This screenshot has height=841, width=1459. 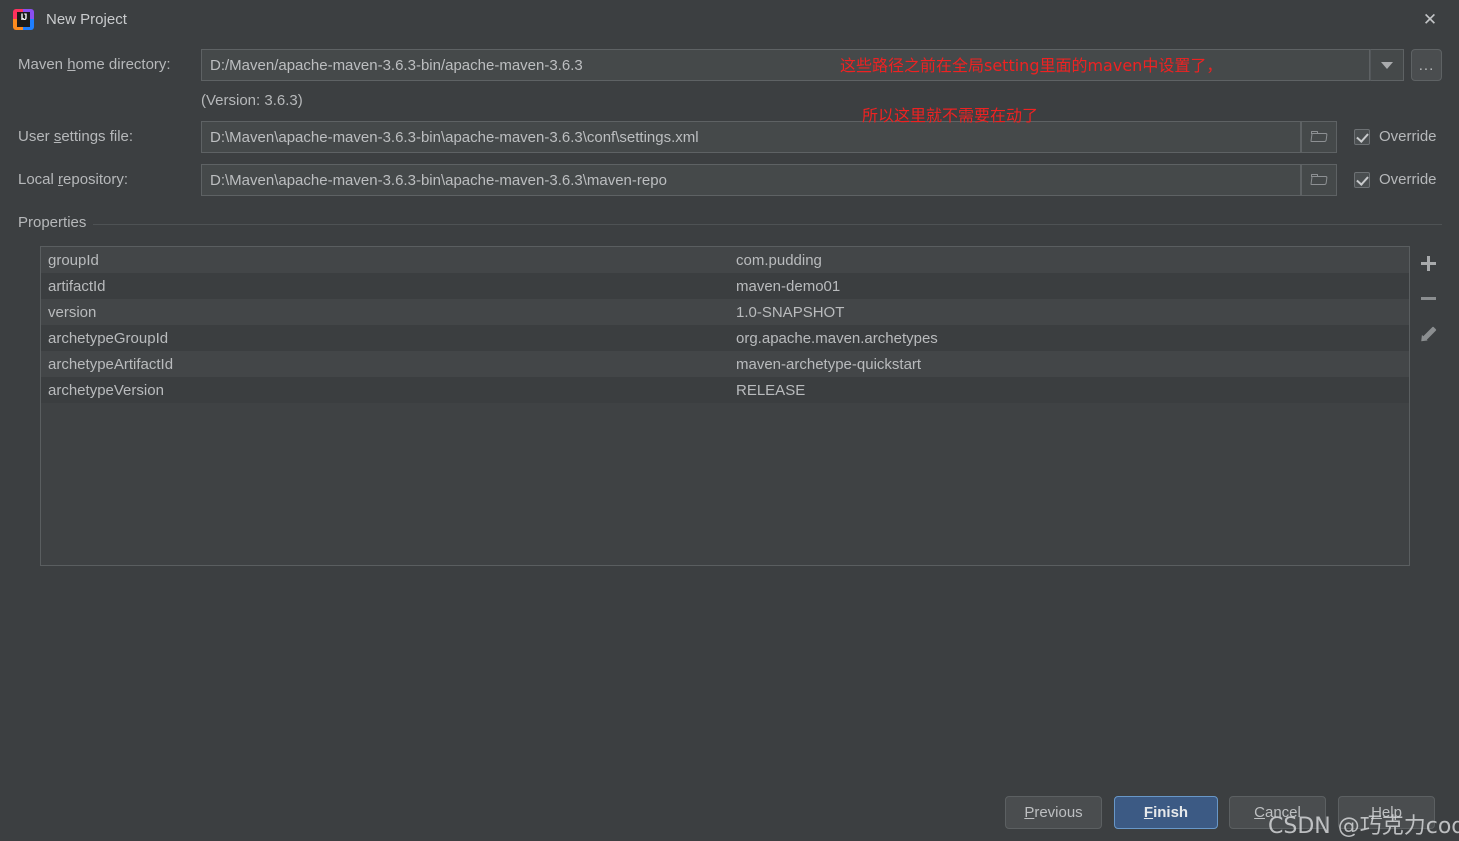 What do you see at coordinates (1171, 812) in the screenshot?
I see `finish-button-post: inish` at bounding box center [1171, 812].